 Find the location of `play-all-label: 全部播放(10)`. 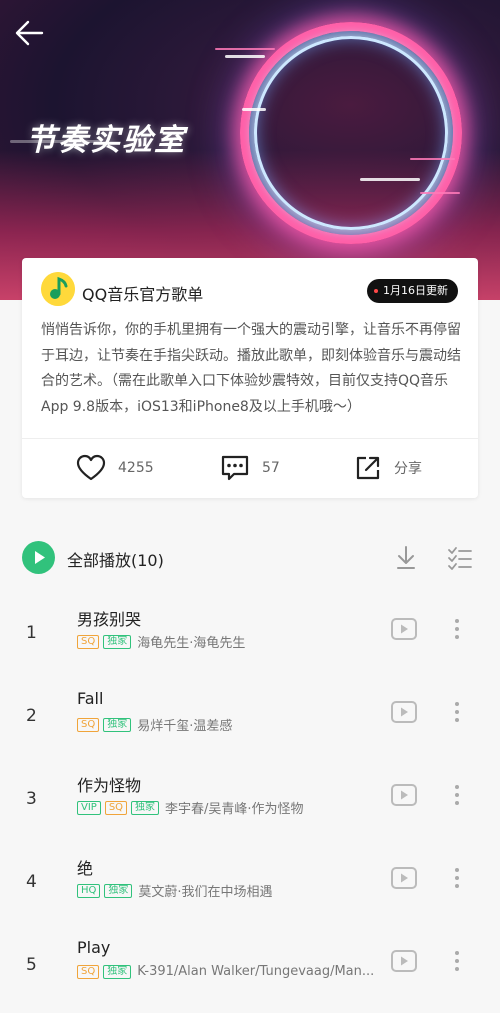

play-all-label: 全部播放(10) is located at coordinates (115, 559).